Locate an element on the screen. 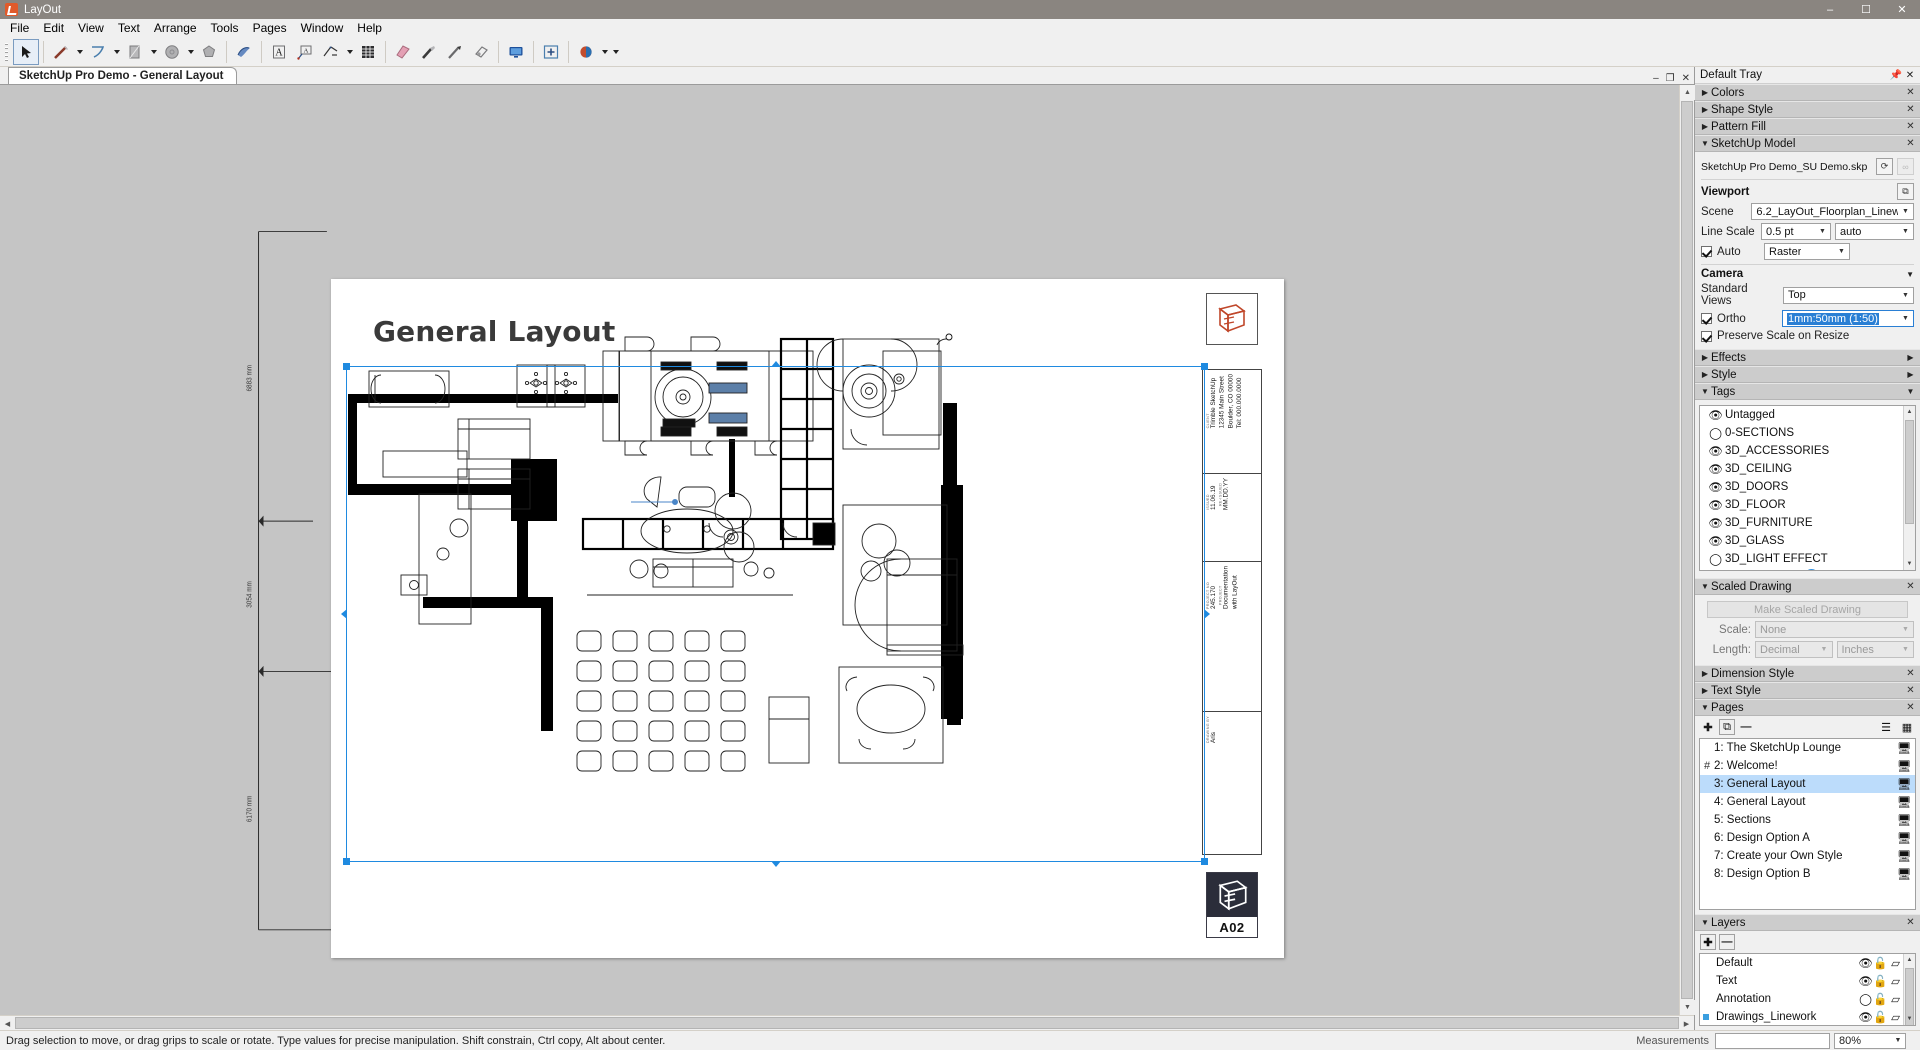  canvas-vertical-scrollbar: ▲ ▼ is located at coordinates (1687, 550).